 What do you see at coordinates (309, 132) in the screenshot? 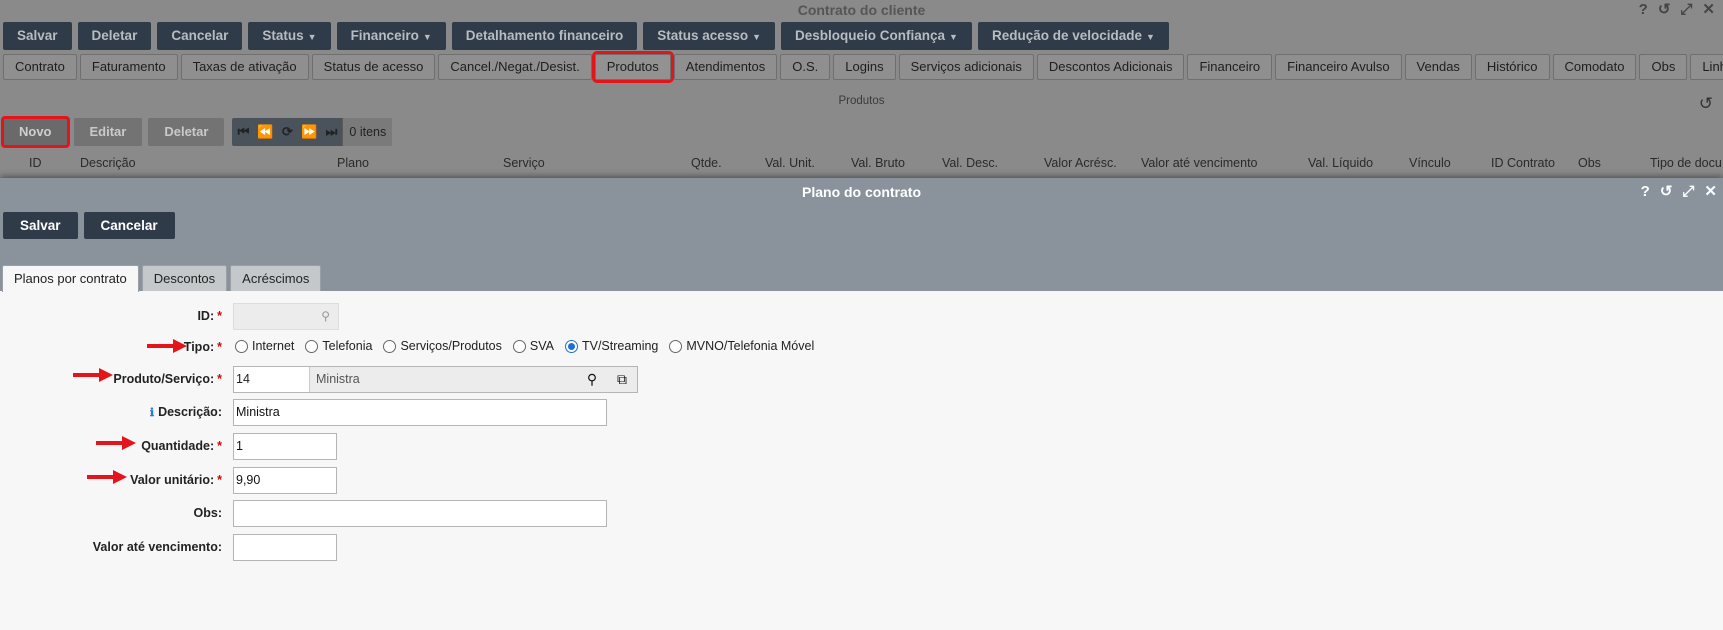
I see `next-page-icon: ⏩` at bounding box center [309, 132].